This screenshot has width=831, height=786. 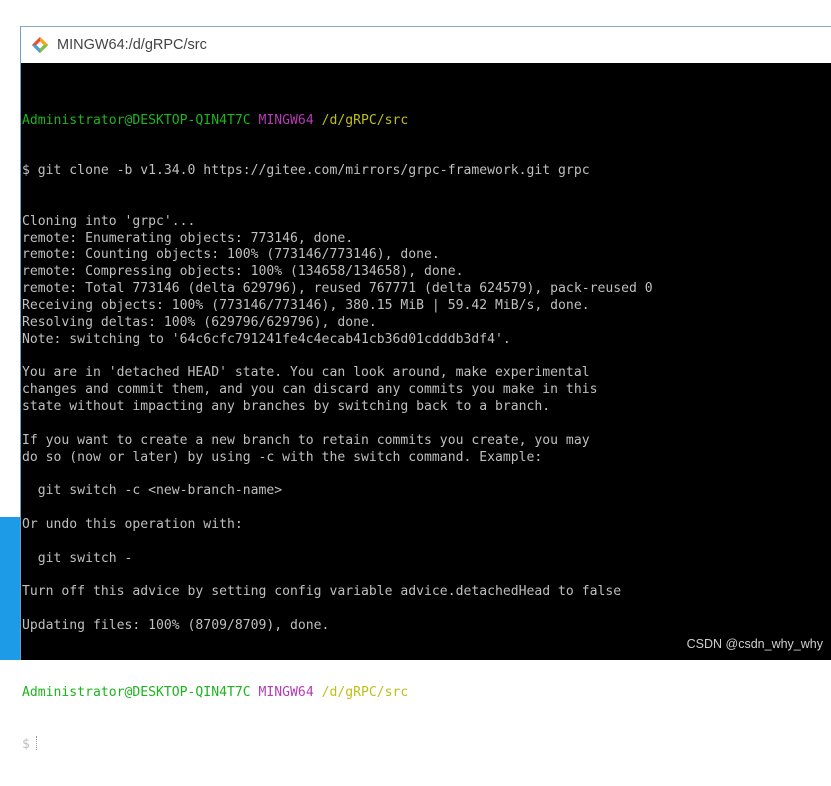 I want to click on output-line: Updating files: 100% (8709/8709), done., so click(x=176, y=625).